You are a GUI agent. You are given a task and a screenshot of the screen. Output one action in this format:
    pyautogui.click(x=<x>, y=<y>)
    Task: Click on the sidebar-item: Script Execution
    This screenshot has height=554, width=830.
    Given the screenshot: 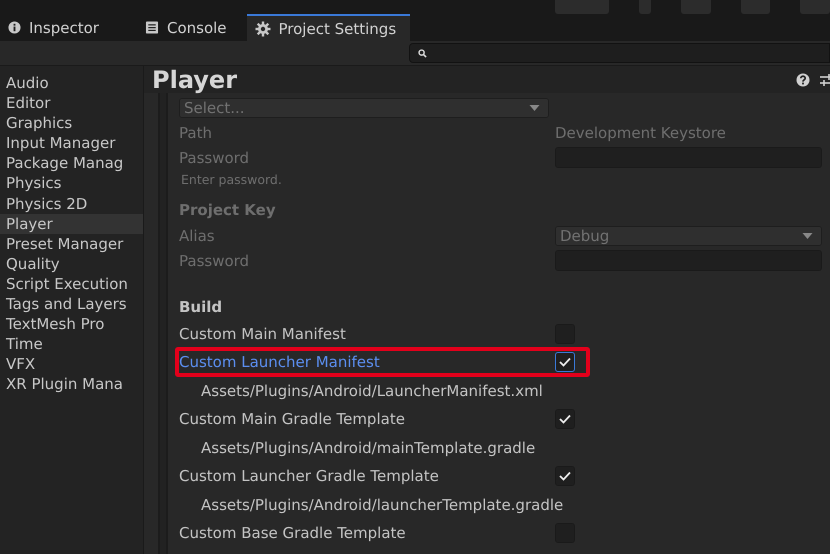 What is the action you would take?
    pyautogui.click(x=71, y=284)
    